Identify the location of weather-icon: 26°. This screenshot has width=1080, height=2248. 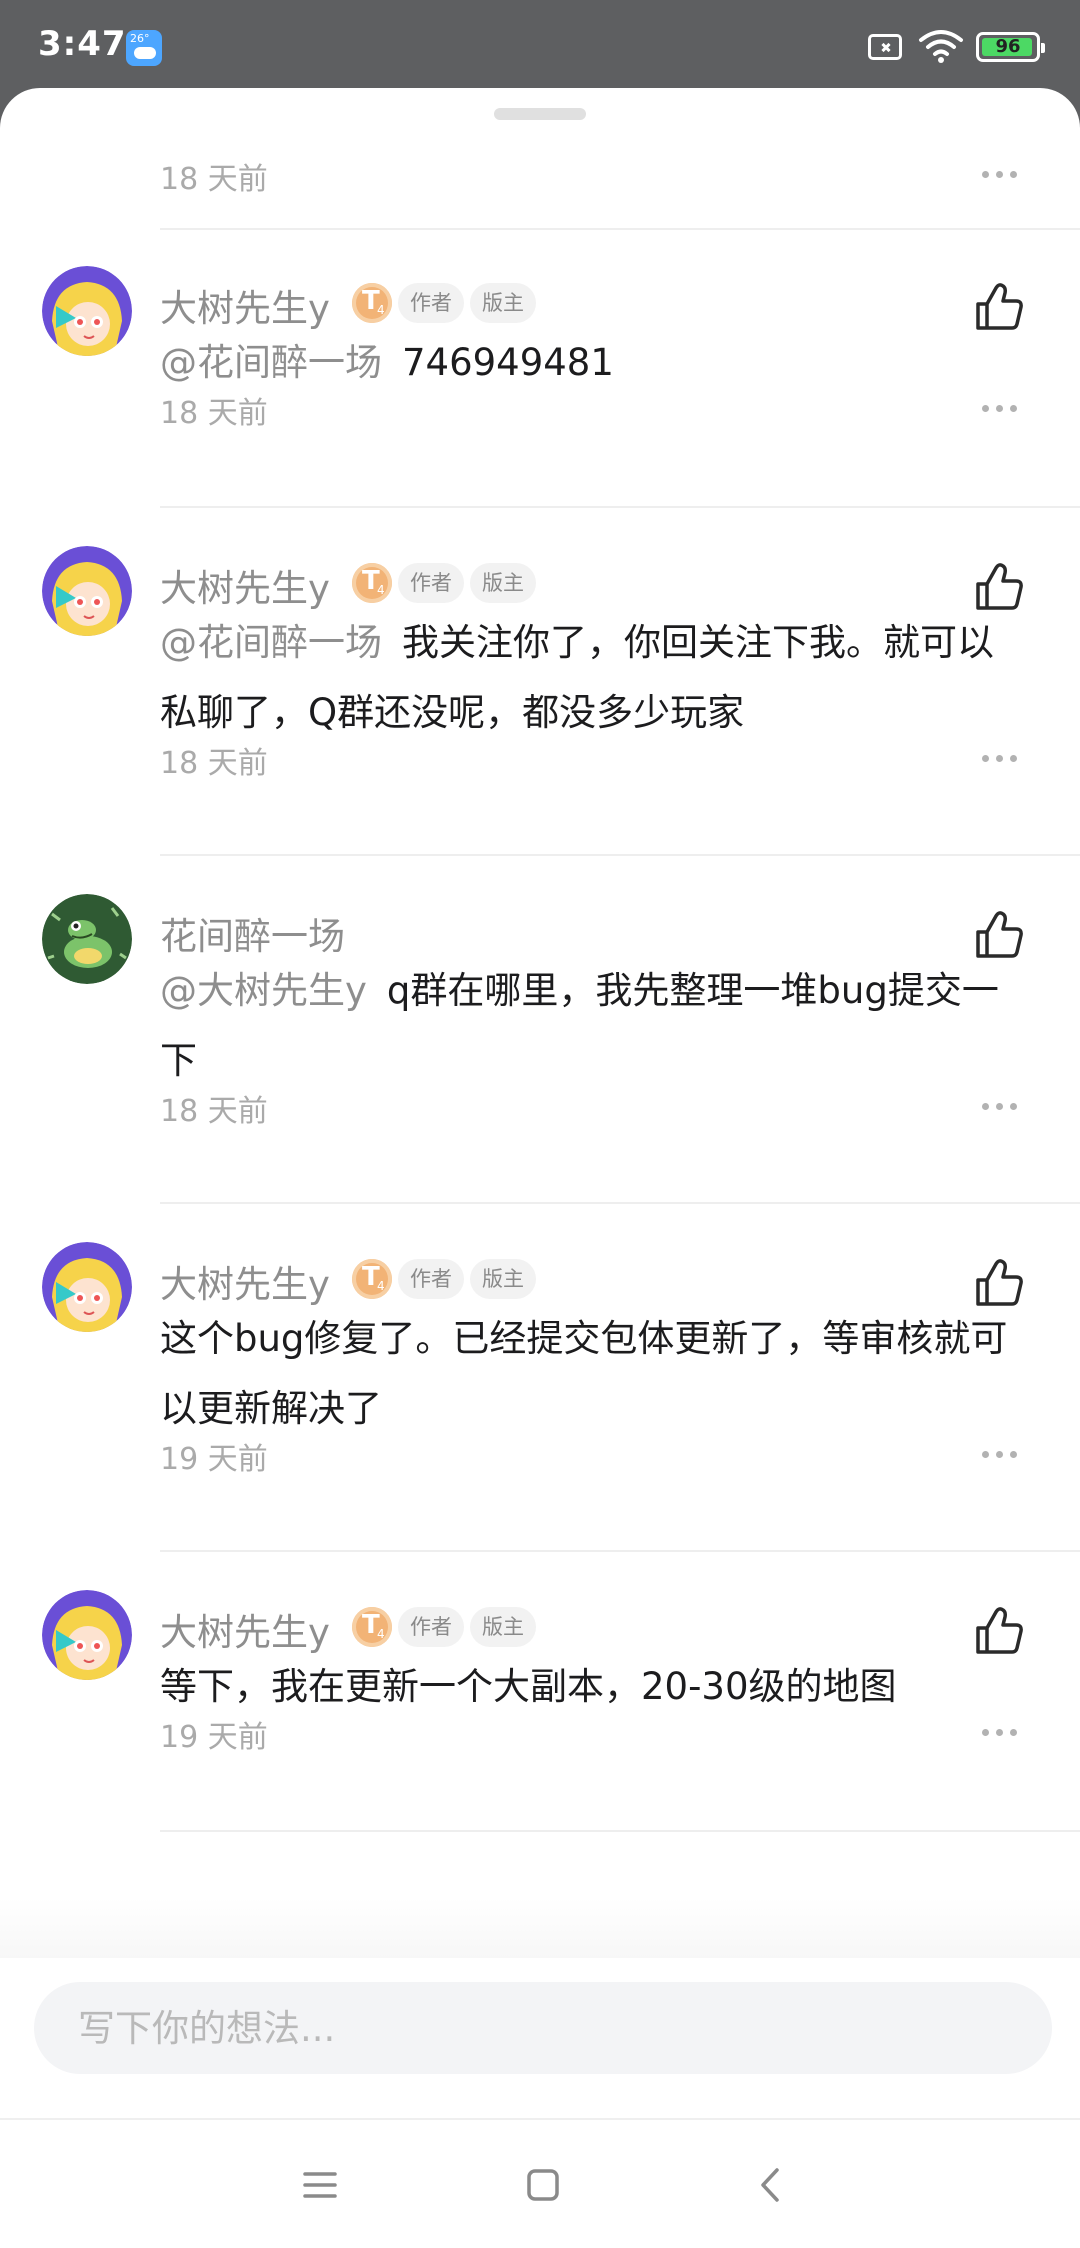
(144, 48).